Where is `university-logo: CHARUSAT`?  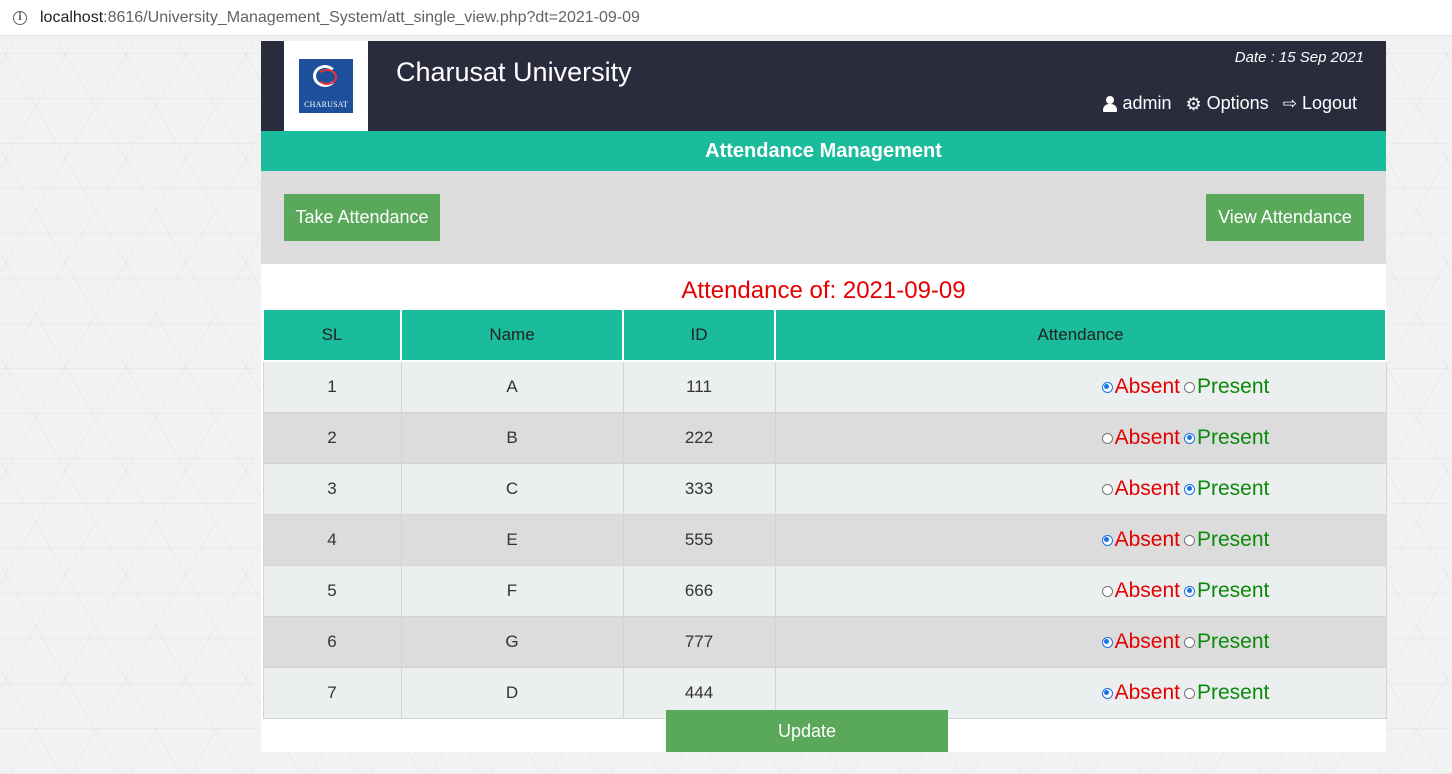 university-logo: CHARUSAT is located at coordinates (326, 86).